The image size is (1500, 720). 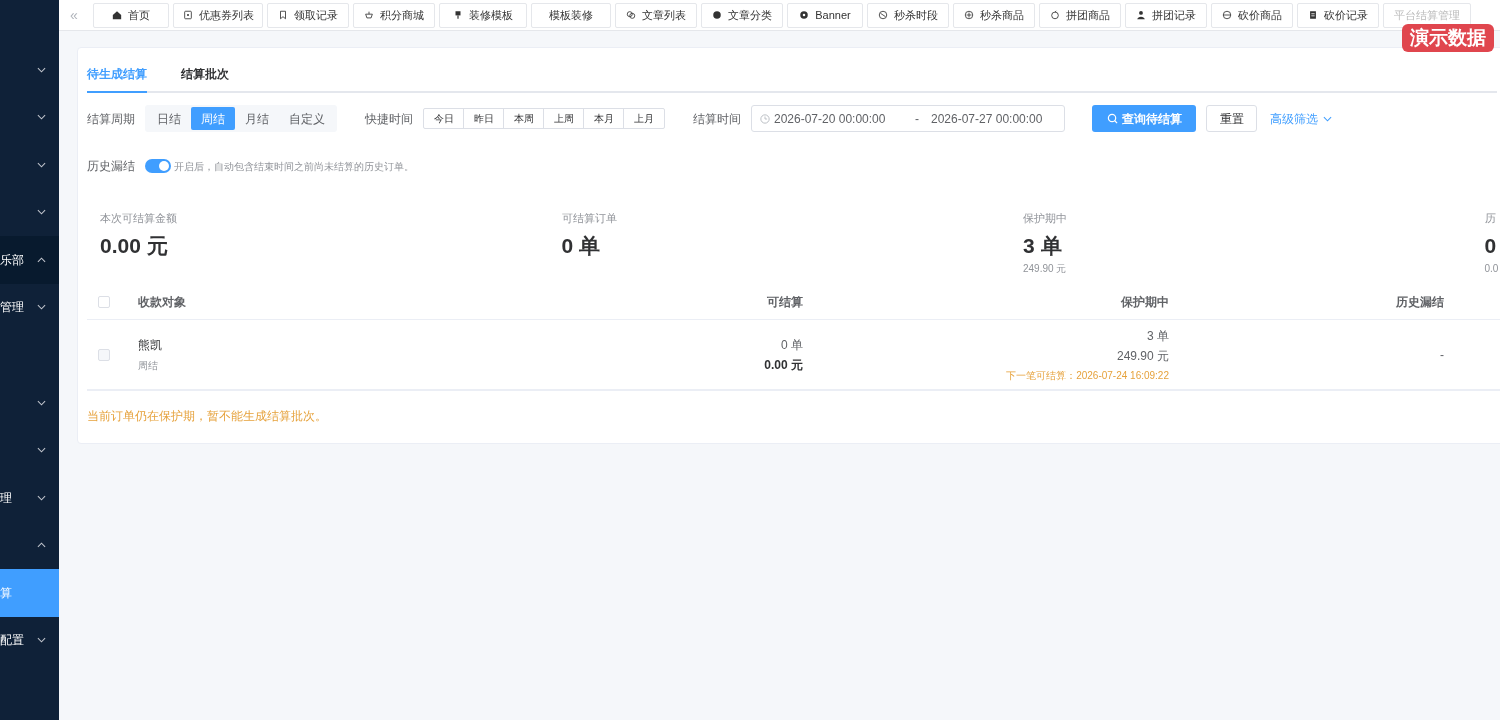 I want to click on column-header: 可结算, so click(x=785, y=302).